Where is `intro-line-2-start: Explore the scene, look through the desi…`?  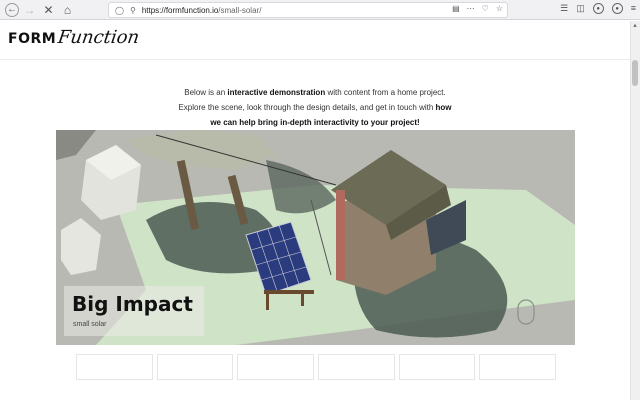
intro-line-2-start: Explore the scene, look through the desi… is located at coordinates (307, 107).